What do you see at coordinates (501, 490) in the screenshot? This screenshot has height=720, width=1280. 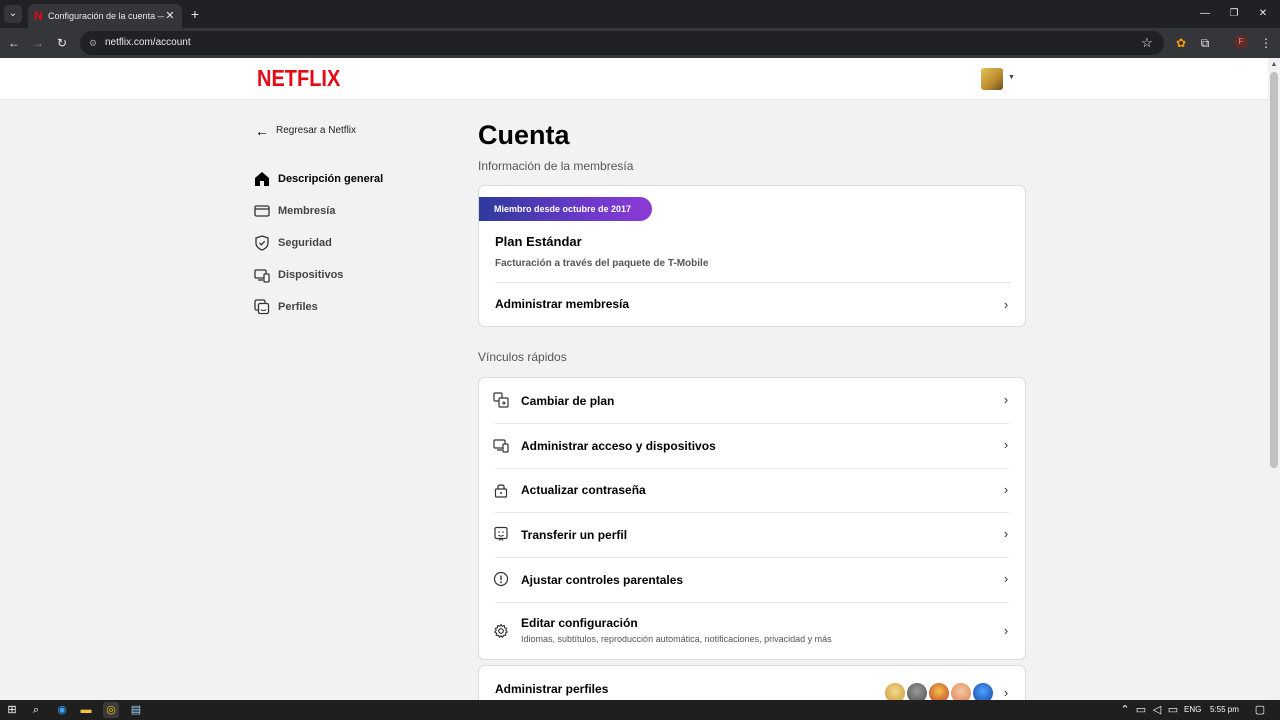 I see `lock-icon` at bounding box center [501, 490].